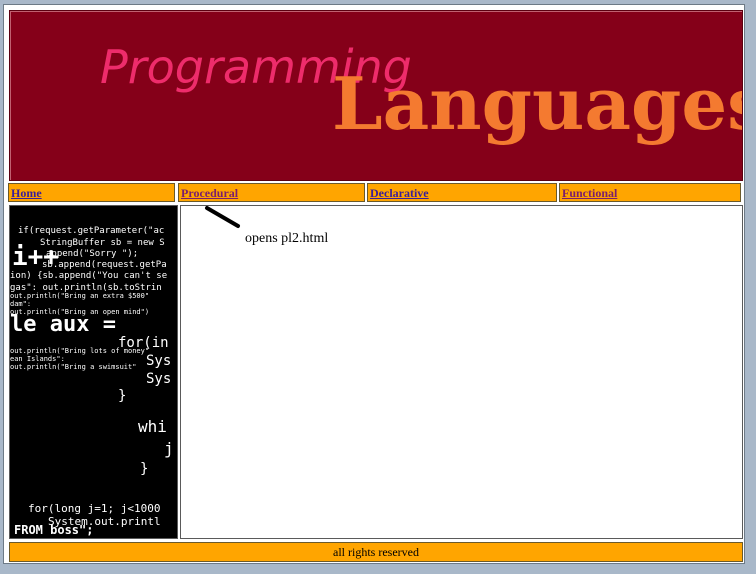 The width and height of the screenshot is (756, 574). What do you see at coordinates (104, 265) in the screenshot?
I see `code-line: sb.append(request.getPa` at bounding box center [104, 265].